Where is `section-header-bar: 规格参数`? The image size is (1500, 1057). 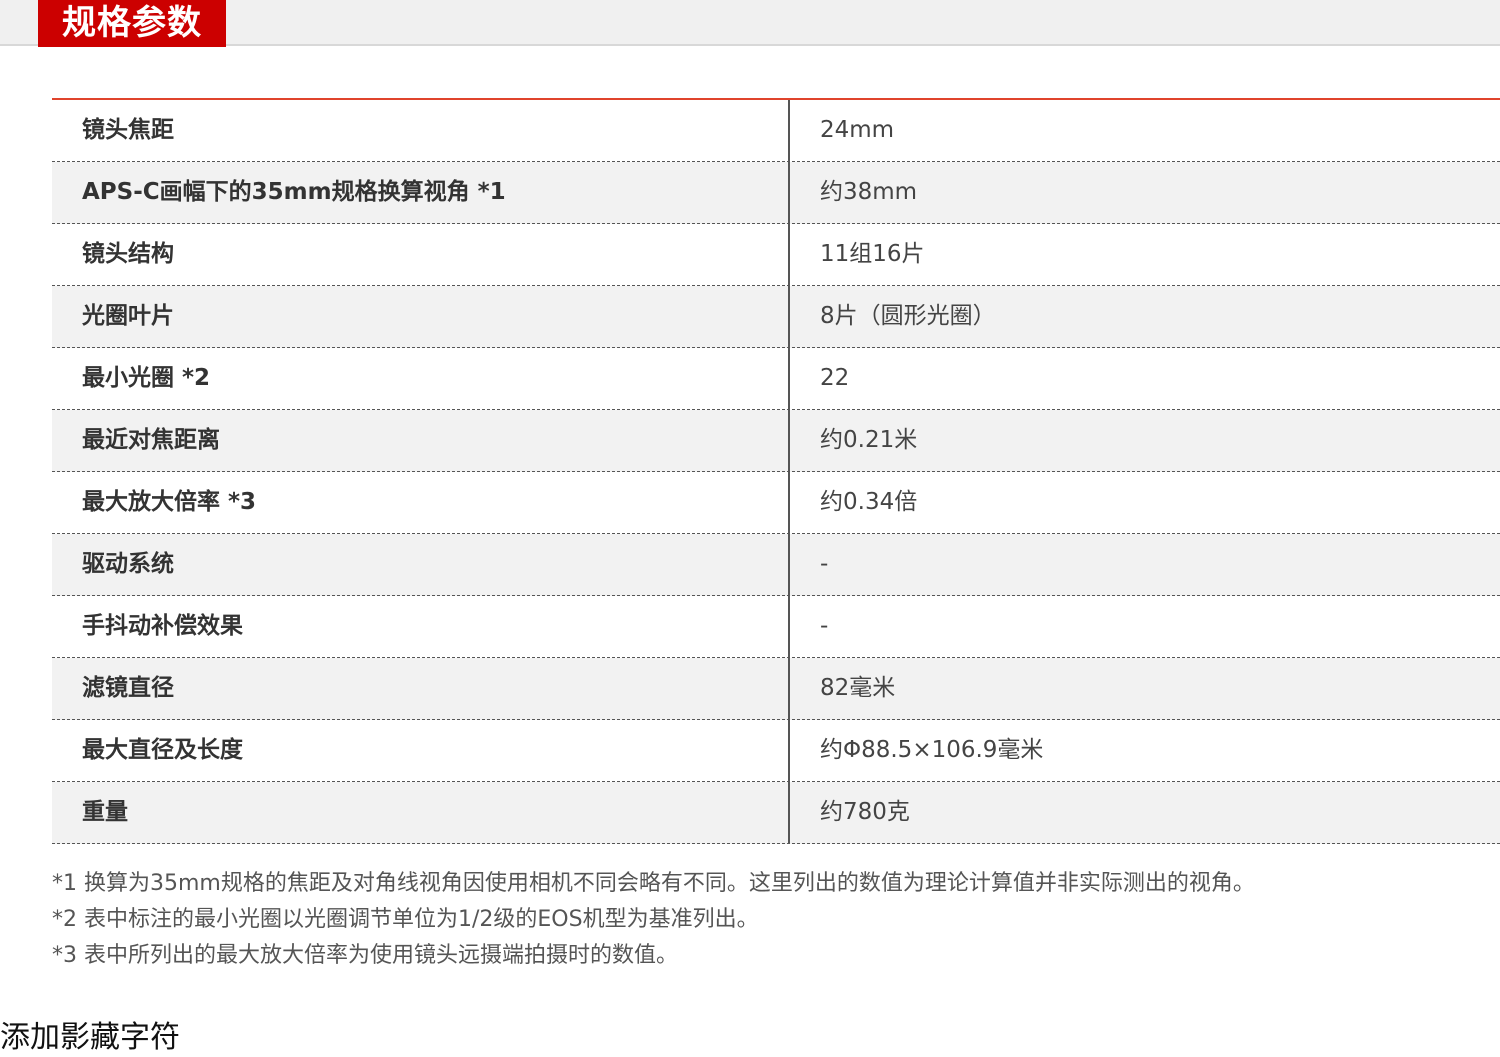 section-header-bar: 规格参数 is located at coordinates (750, 23).